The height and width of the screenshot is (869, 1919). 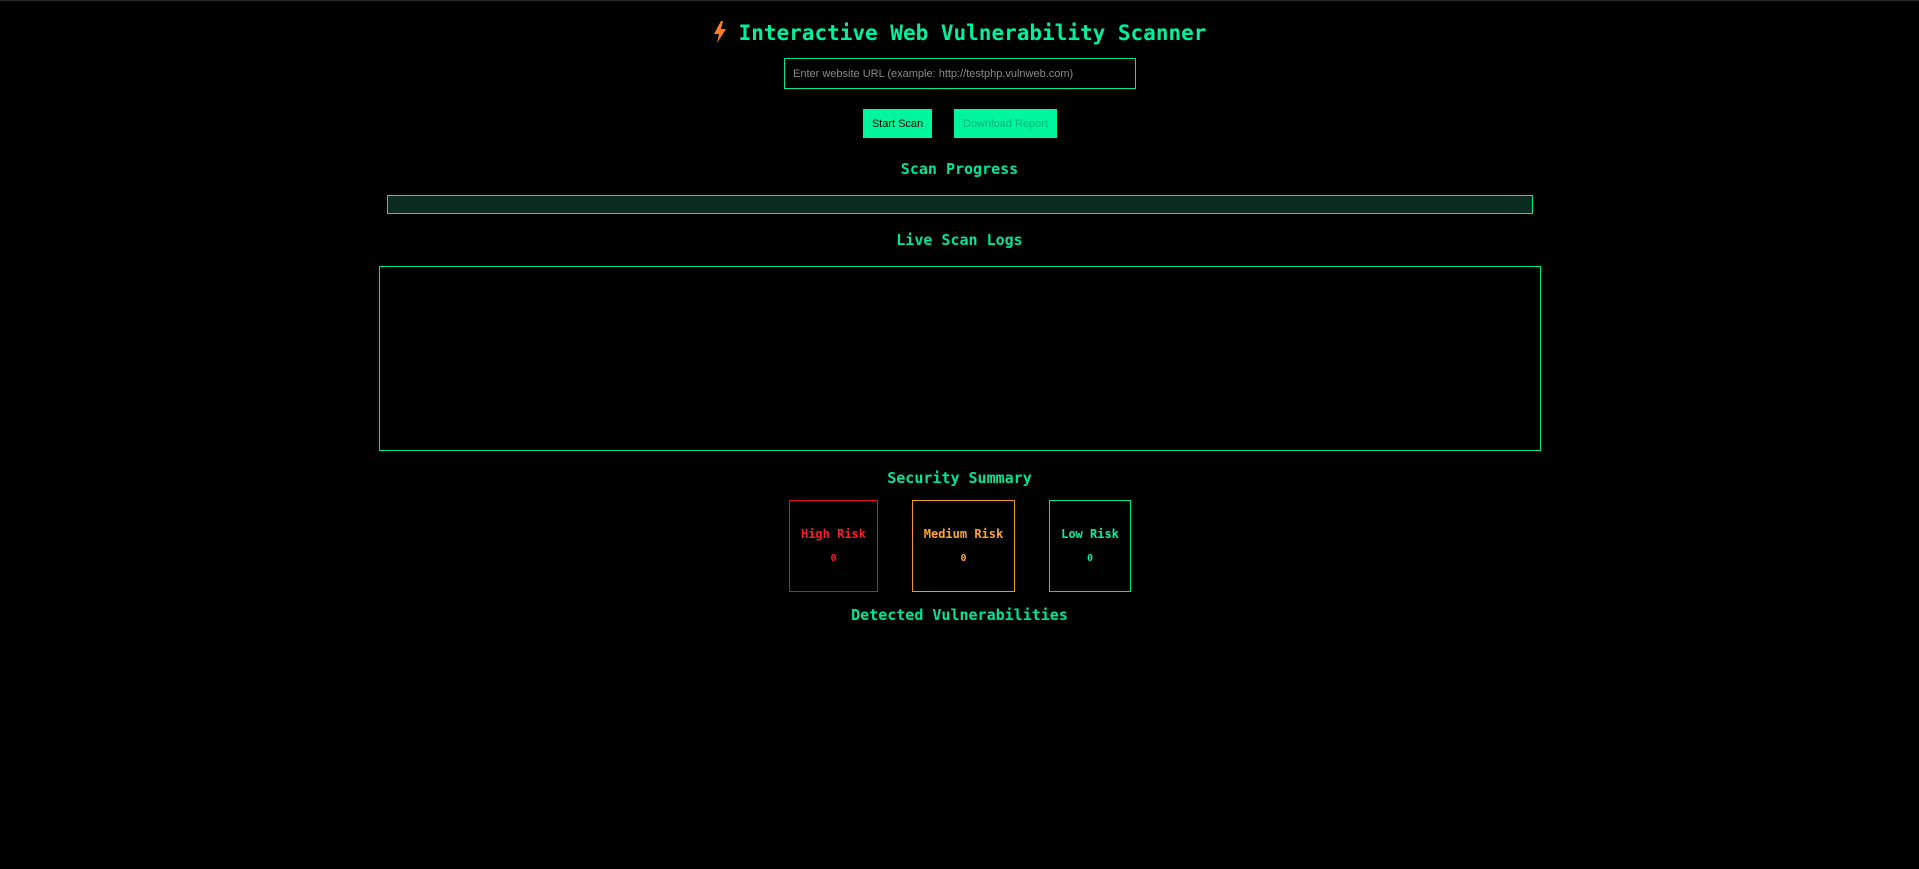 What do you see at coordinates (959, 169) in the screenshot?
I see `scan-progress-heading: Scan Progress` at bounding box center [959, 169].